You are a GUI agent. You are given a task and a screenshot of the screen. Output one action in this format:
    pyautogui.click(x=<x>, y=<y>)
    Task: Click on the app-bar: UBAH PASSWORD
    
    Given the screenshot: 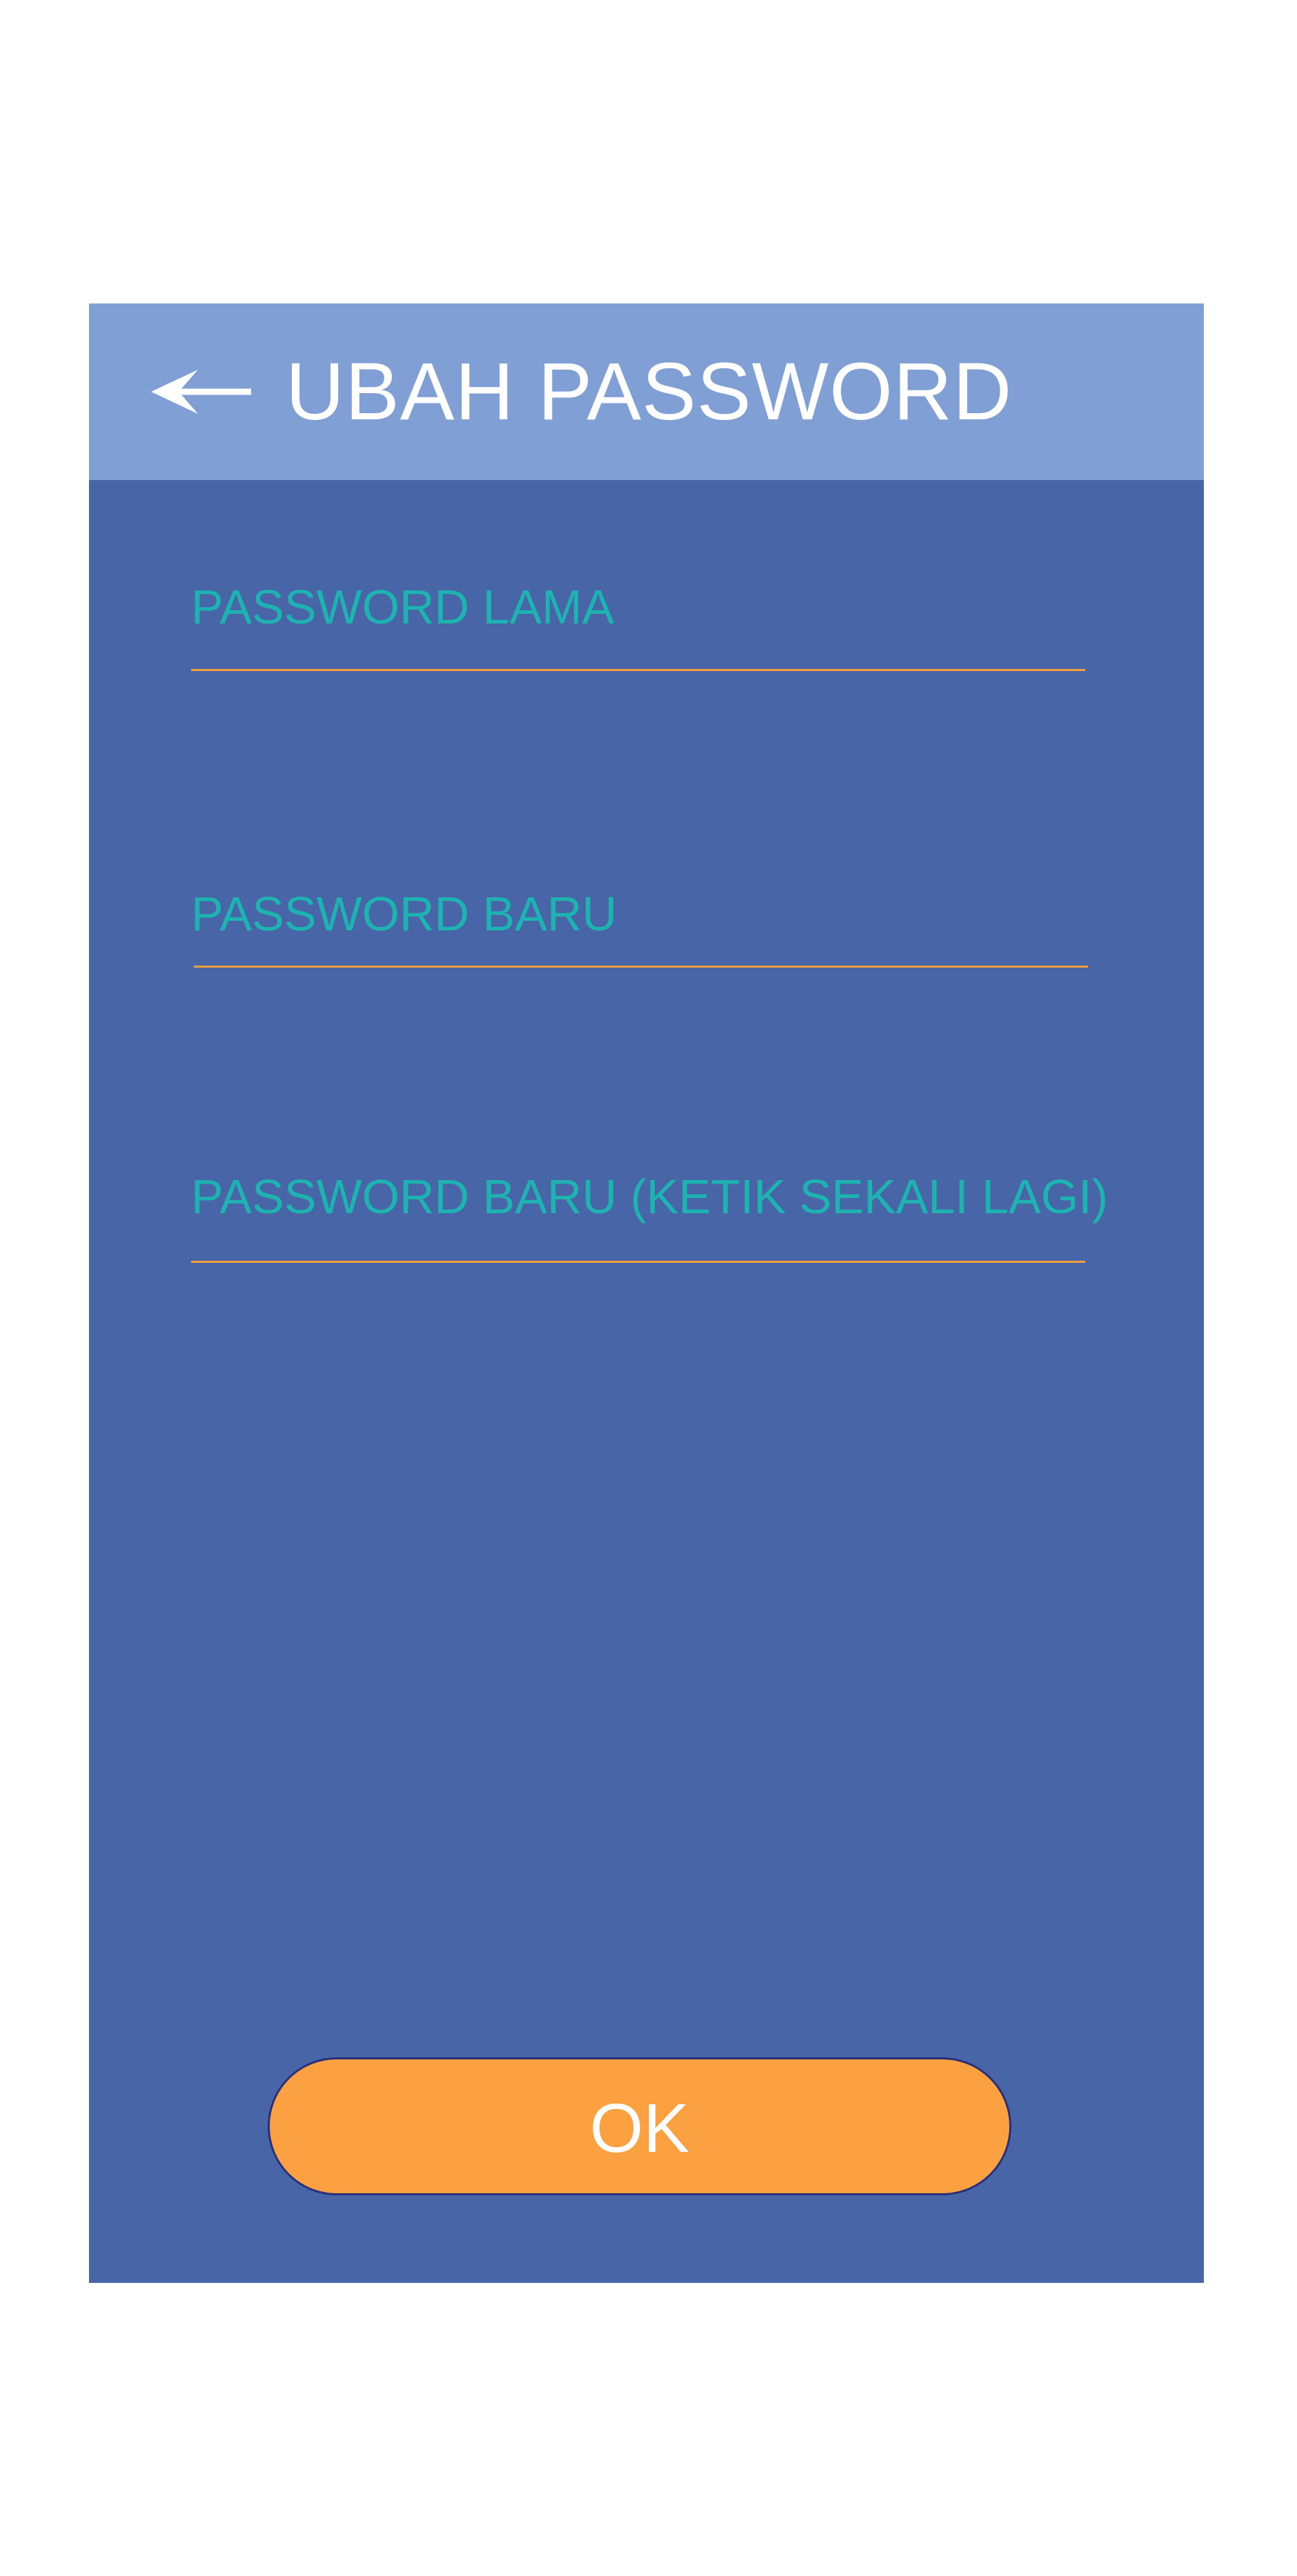 What is the action you would take?
    pyautogui.click(x=646, y=391)
    